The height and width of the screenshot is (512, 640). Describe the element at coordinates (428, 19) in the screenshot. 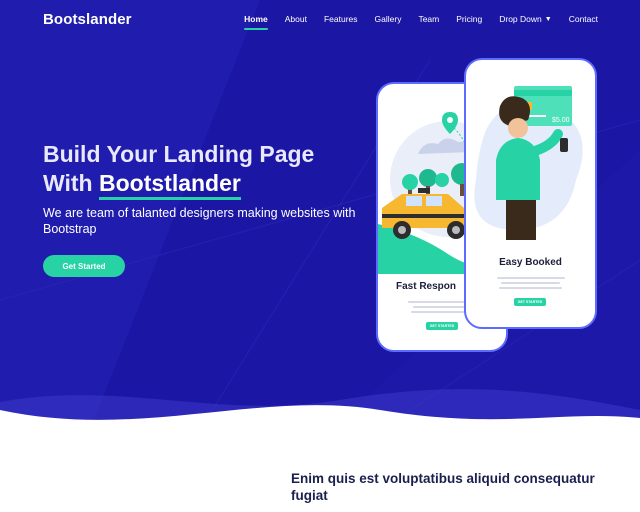

I see `nav-item-team: Team` at that location.